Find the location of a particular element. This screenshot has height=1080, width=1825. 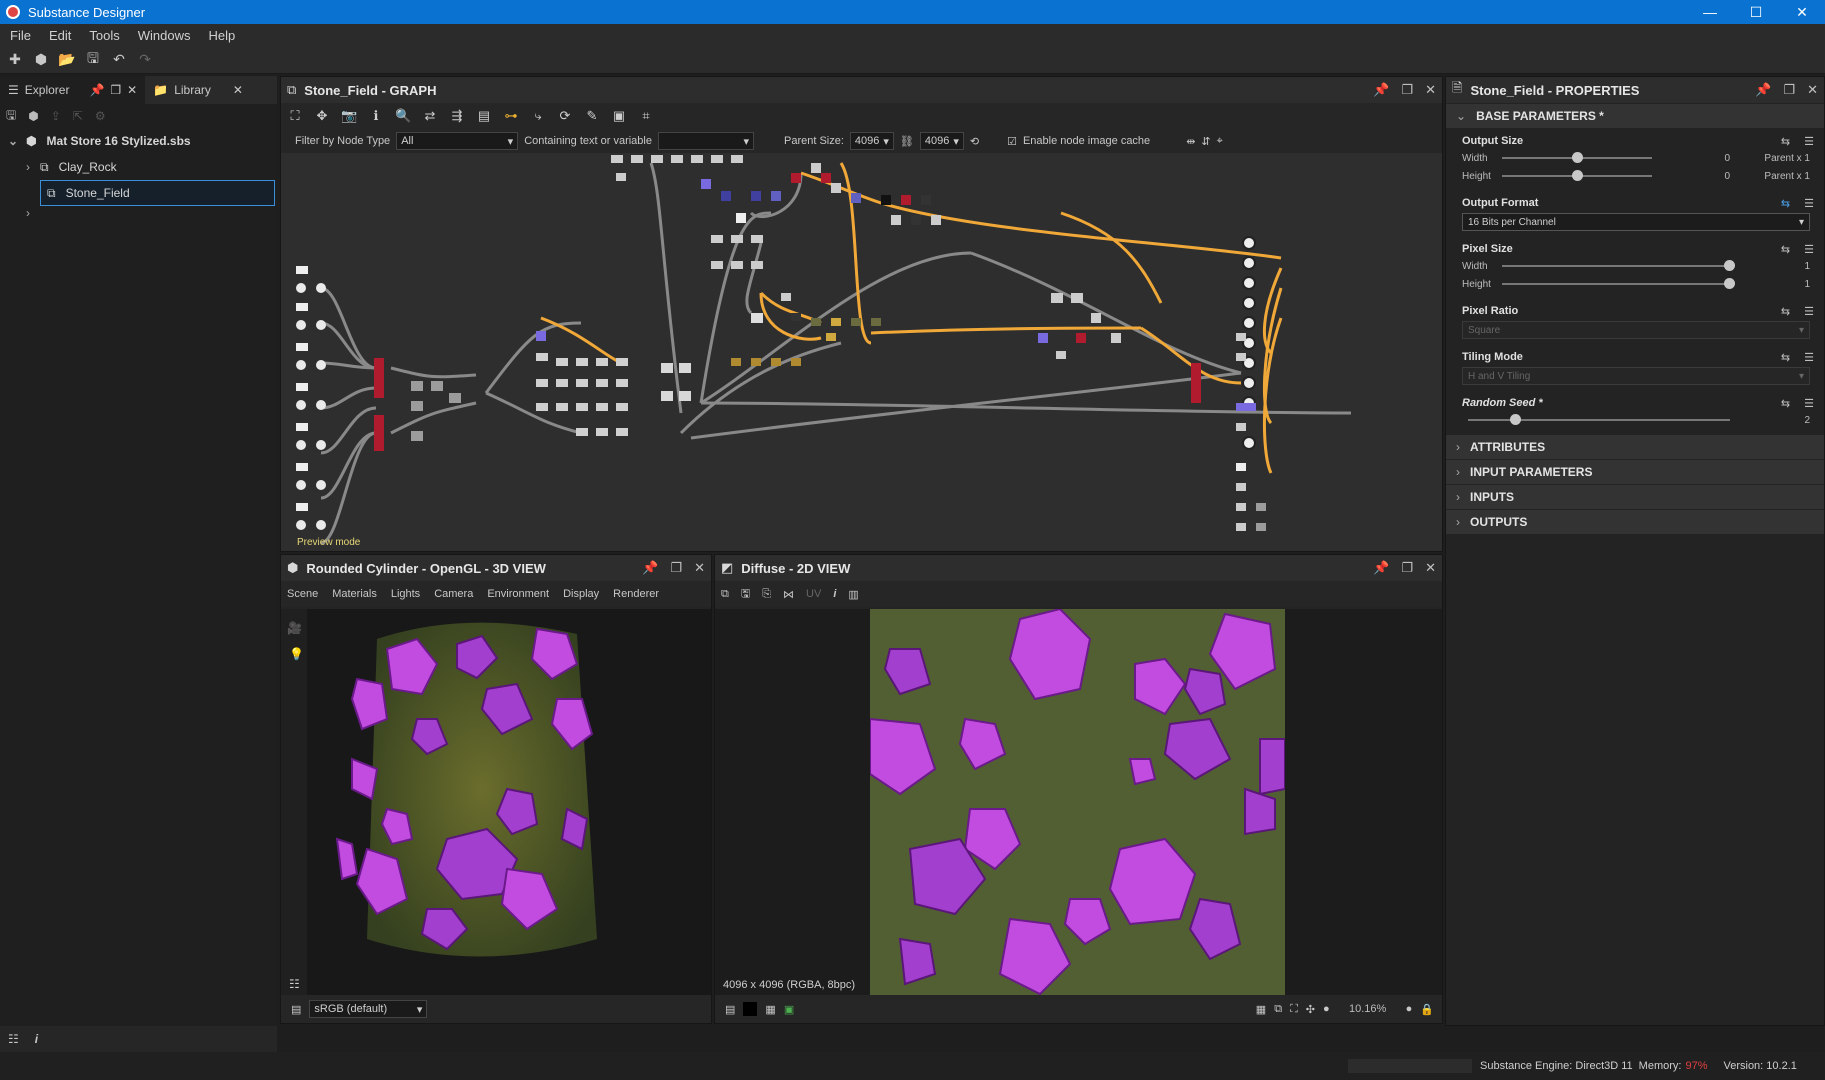

node-distribute-icon: ⇵ is located at coordinates (1205, 141).